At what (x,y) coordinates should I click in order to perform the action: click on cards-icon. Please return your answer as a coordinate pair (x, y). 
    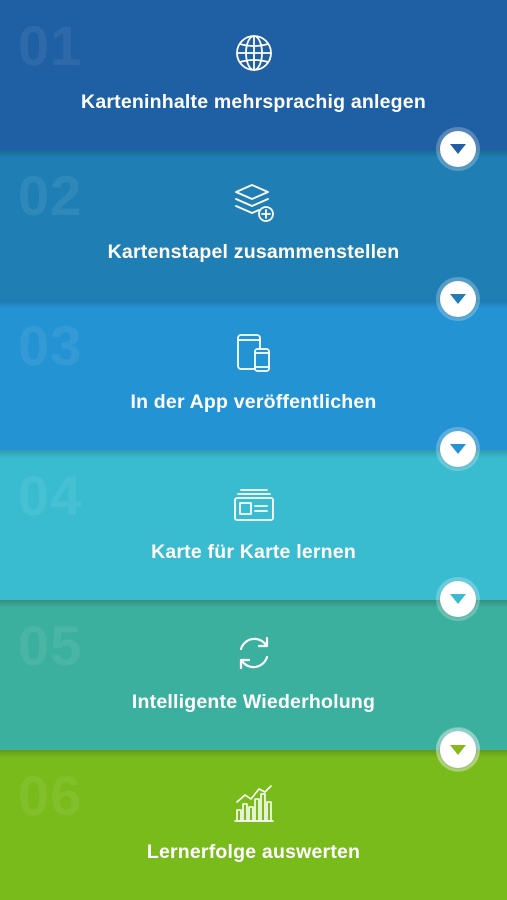
    Looking at the image, I should click on (254, 503).